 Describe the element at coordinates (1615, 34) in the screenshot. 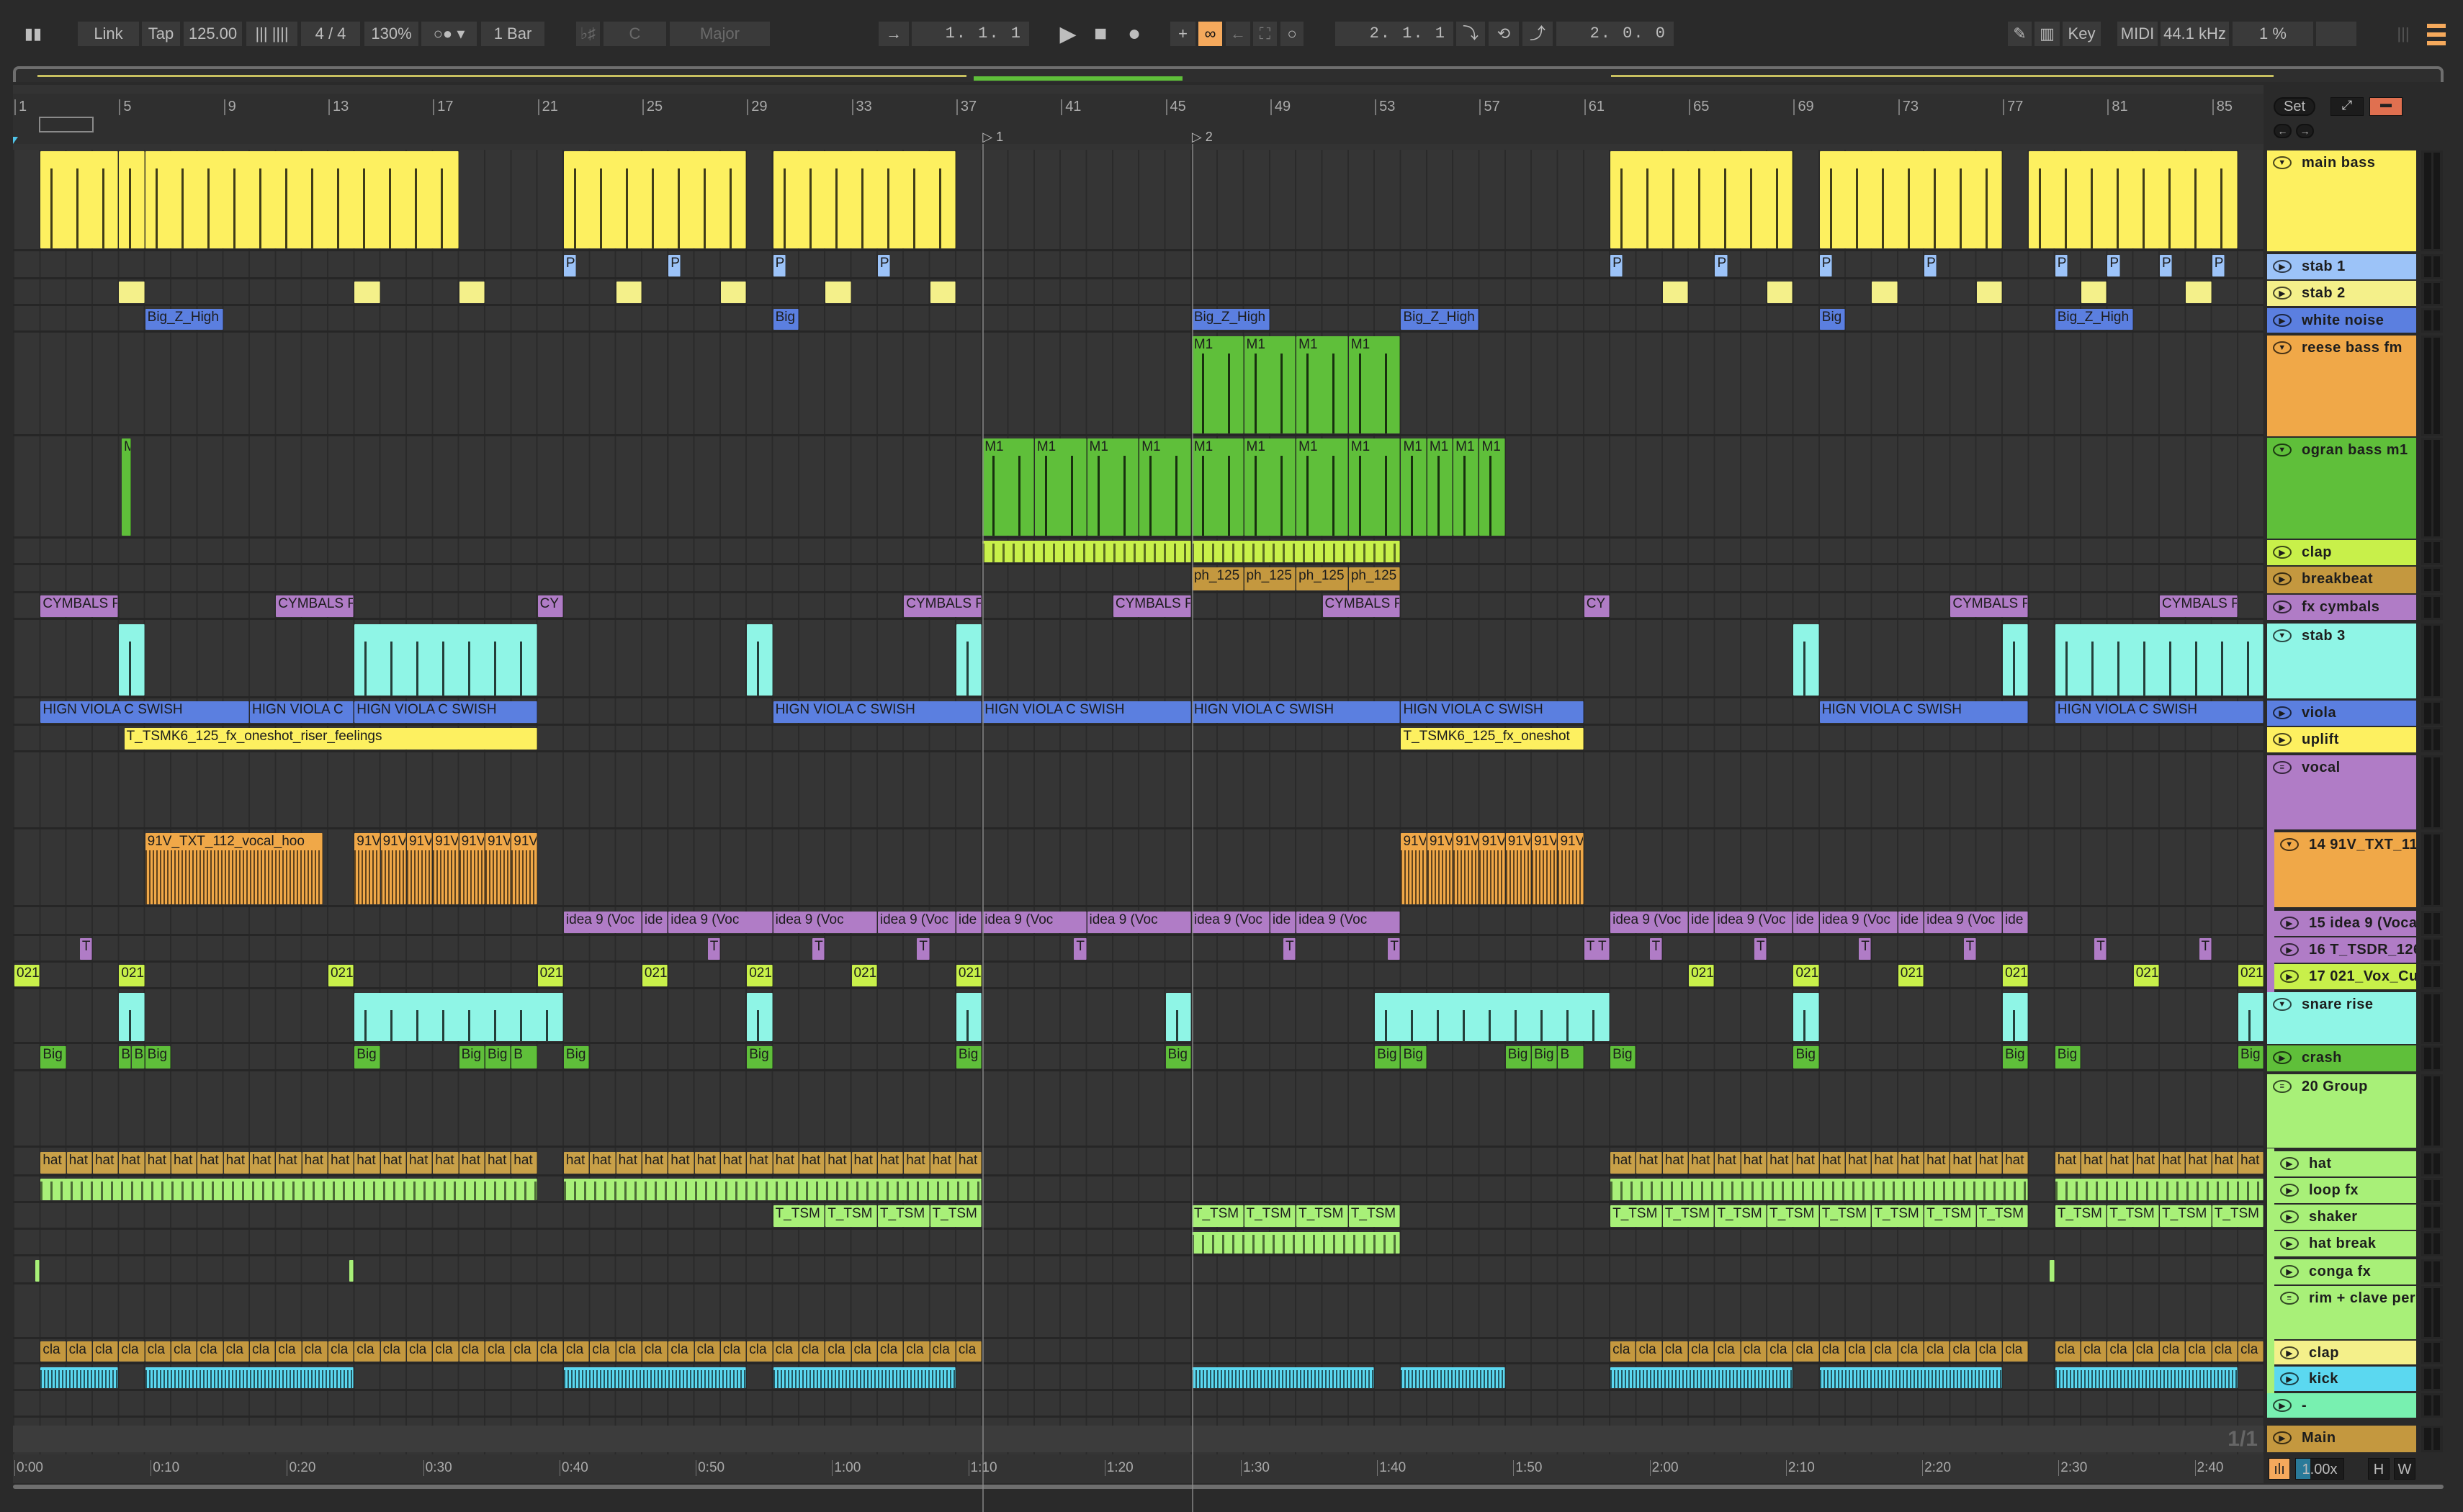

I see `loop-length-field: 2. 0. 0` at that location.